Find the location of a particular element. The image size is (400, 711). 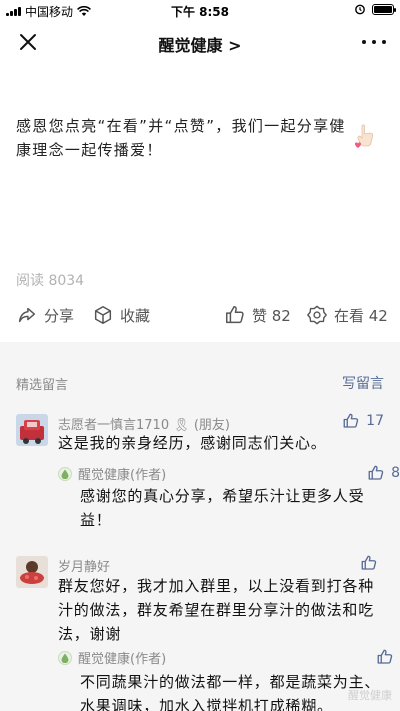

wow-icon is located at coordinates (317, 315).